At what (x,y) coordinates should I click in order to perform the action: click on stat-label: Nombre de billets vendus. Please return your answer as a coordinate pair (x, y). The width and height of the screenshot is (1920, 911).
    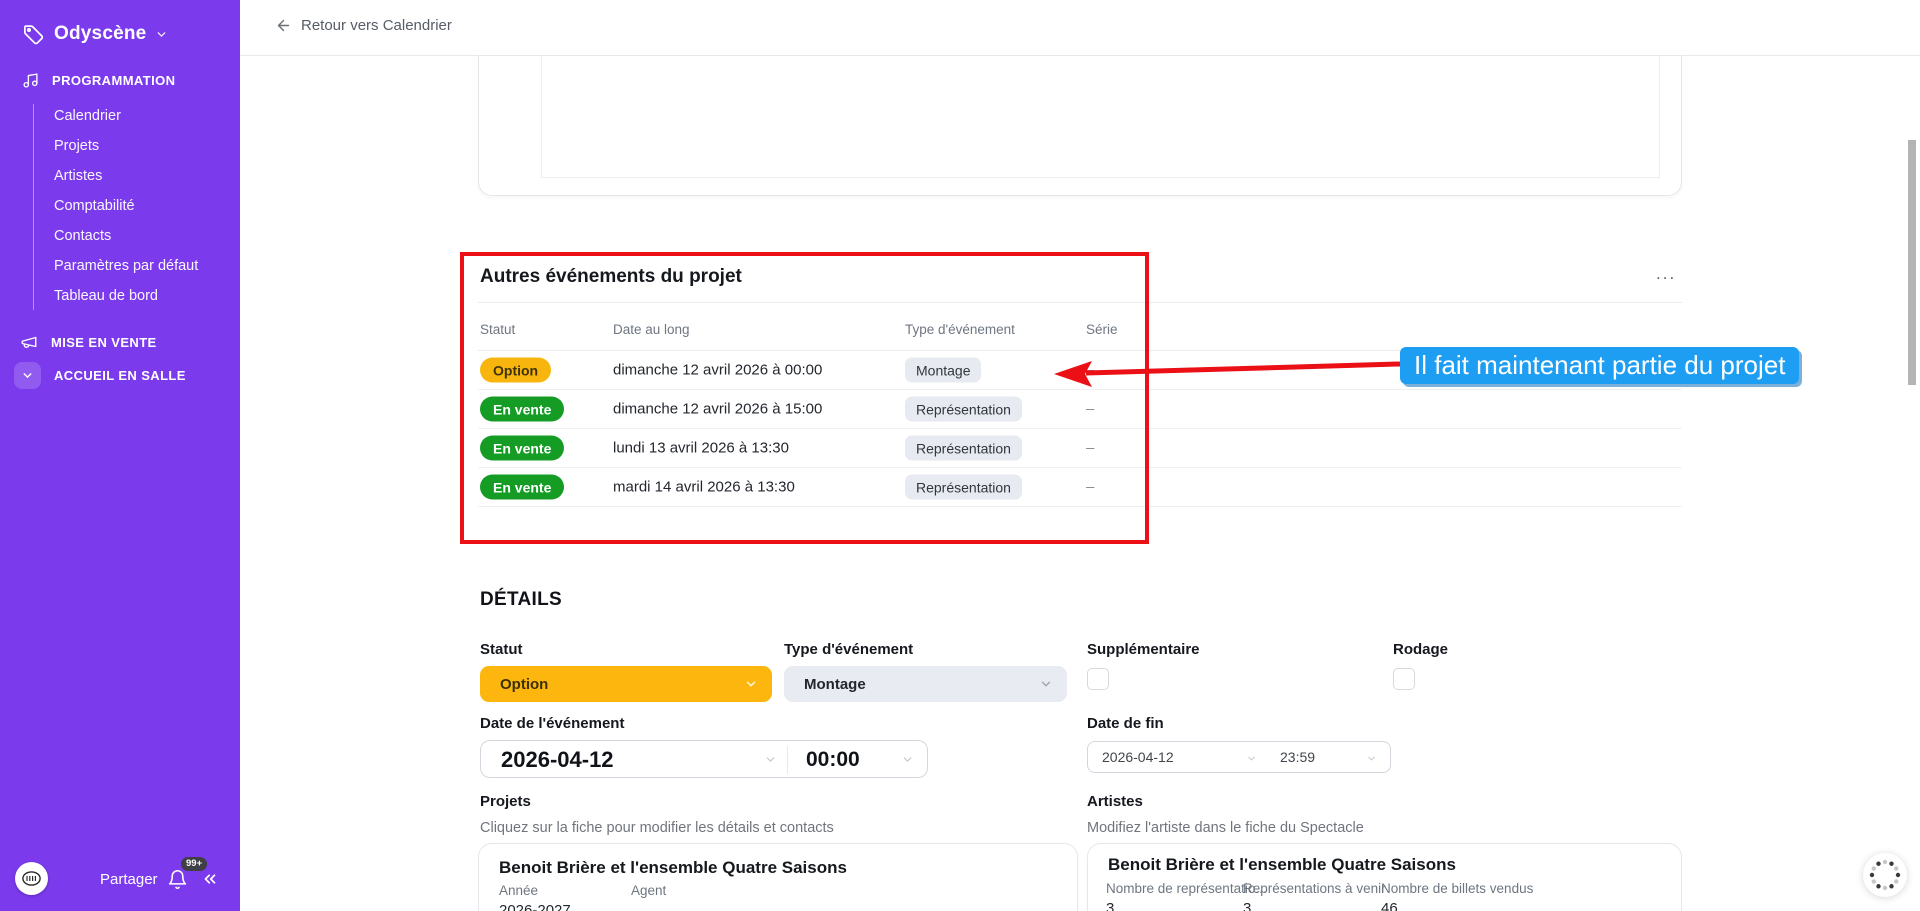
    Looking at the image, I should click on (1457, 888).